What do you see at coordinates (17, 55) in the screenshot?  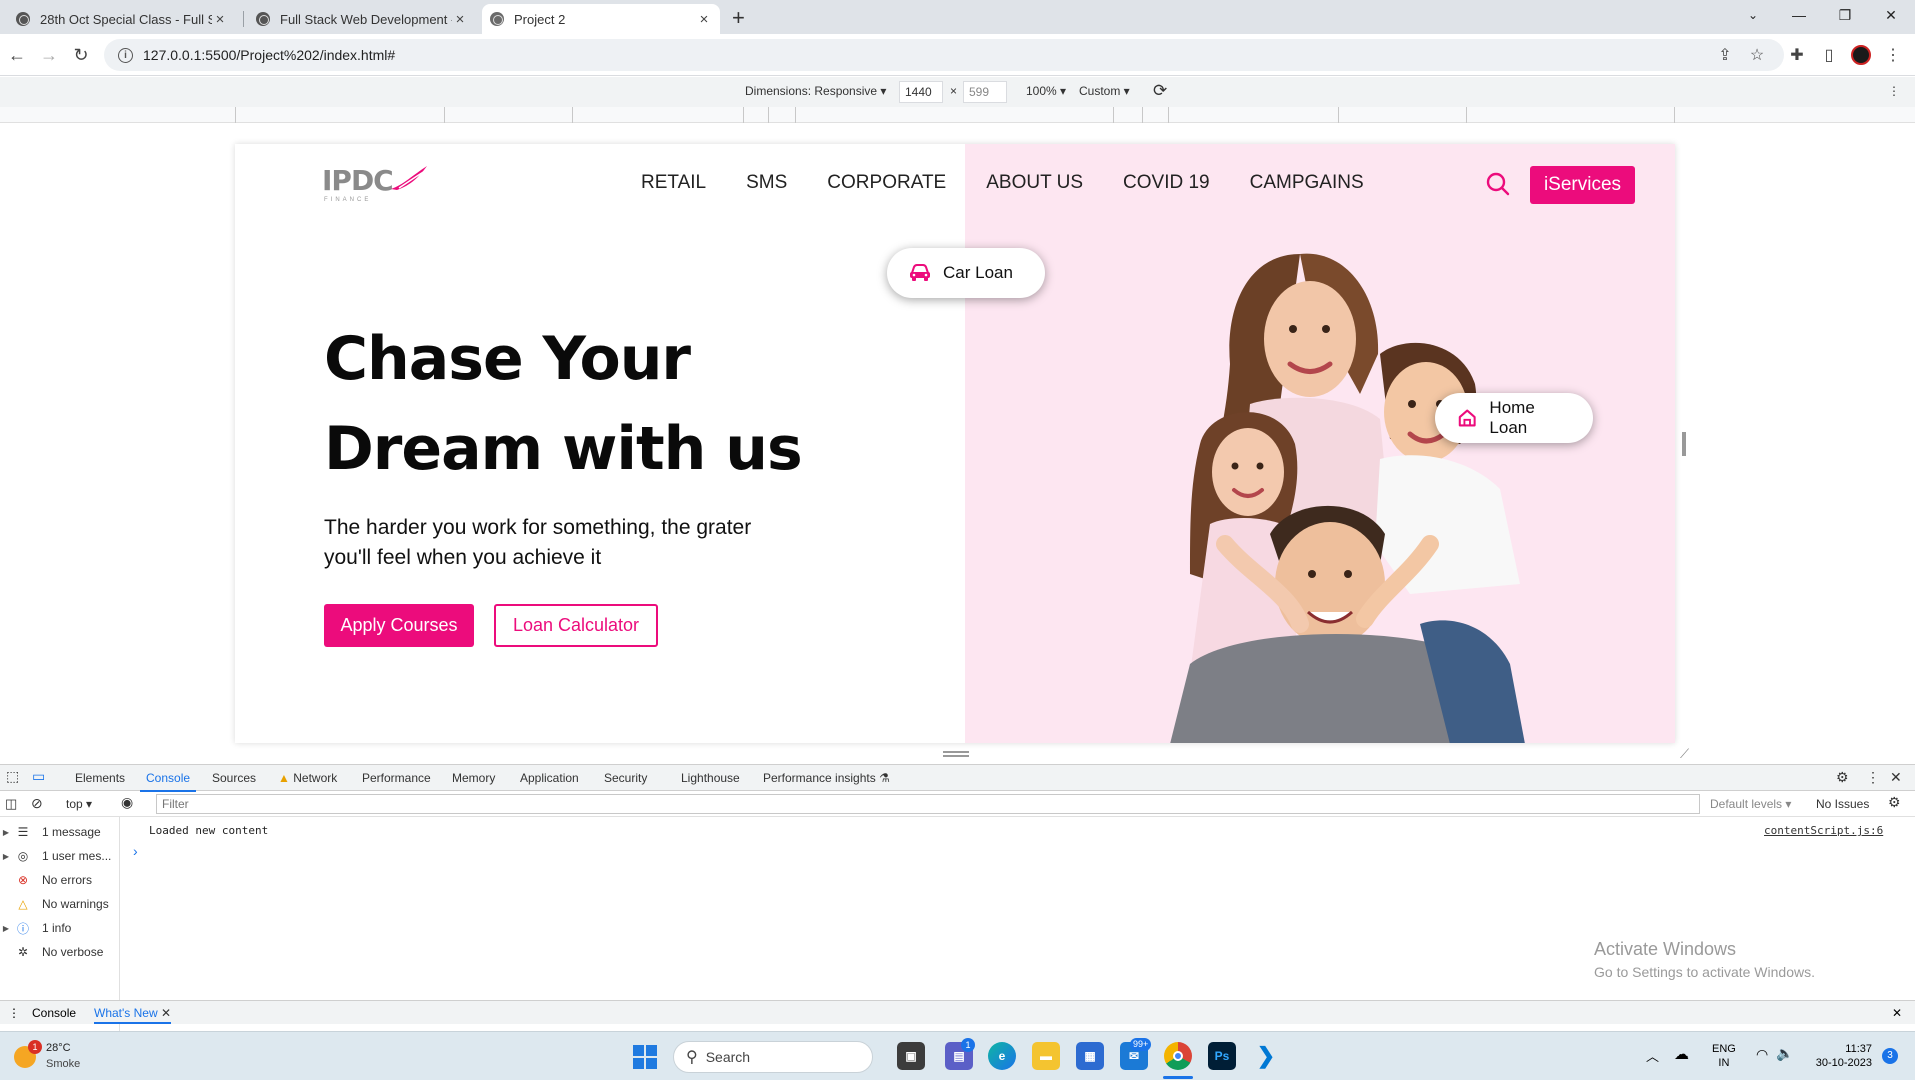 I see `back-icon: ←` at bounding box center [17, 55].